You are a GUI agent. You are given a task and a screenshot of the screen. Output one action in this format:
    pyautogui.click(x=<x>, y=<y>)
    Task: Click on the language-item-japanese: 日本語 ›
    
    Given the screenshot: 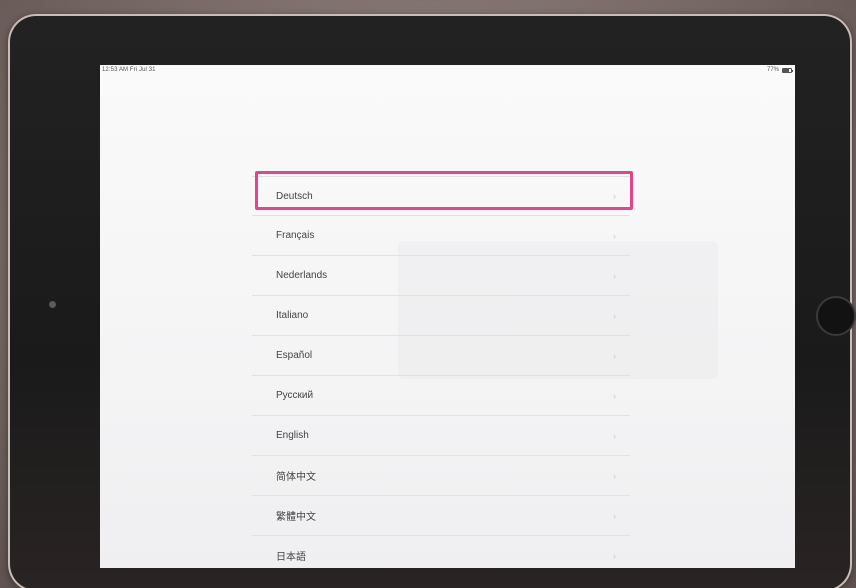 What is the action you would take?
    pyautogui.click(x=441, y=552)
    